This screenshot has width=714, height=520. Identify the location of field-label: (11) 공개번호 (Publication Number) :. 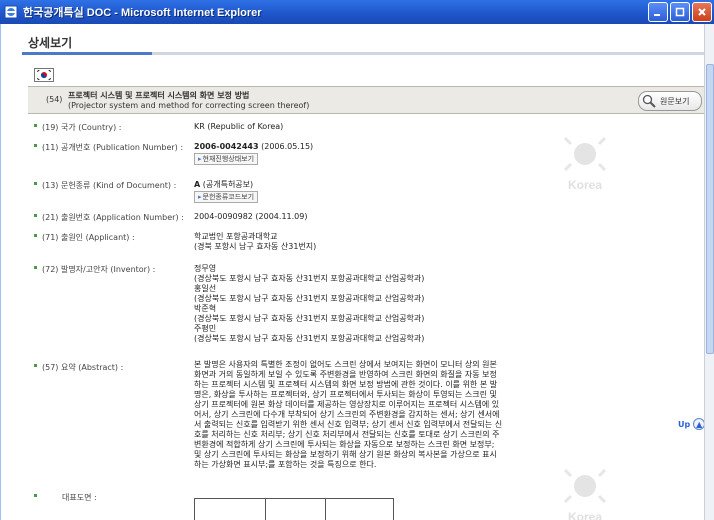
(113, 147).